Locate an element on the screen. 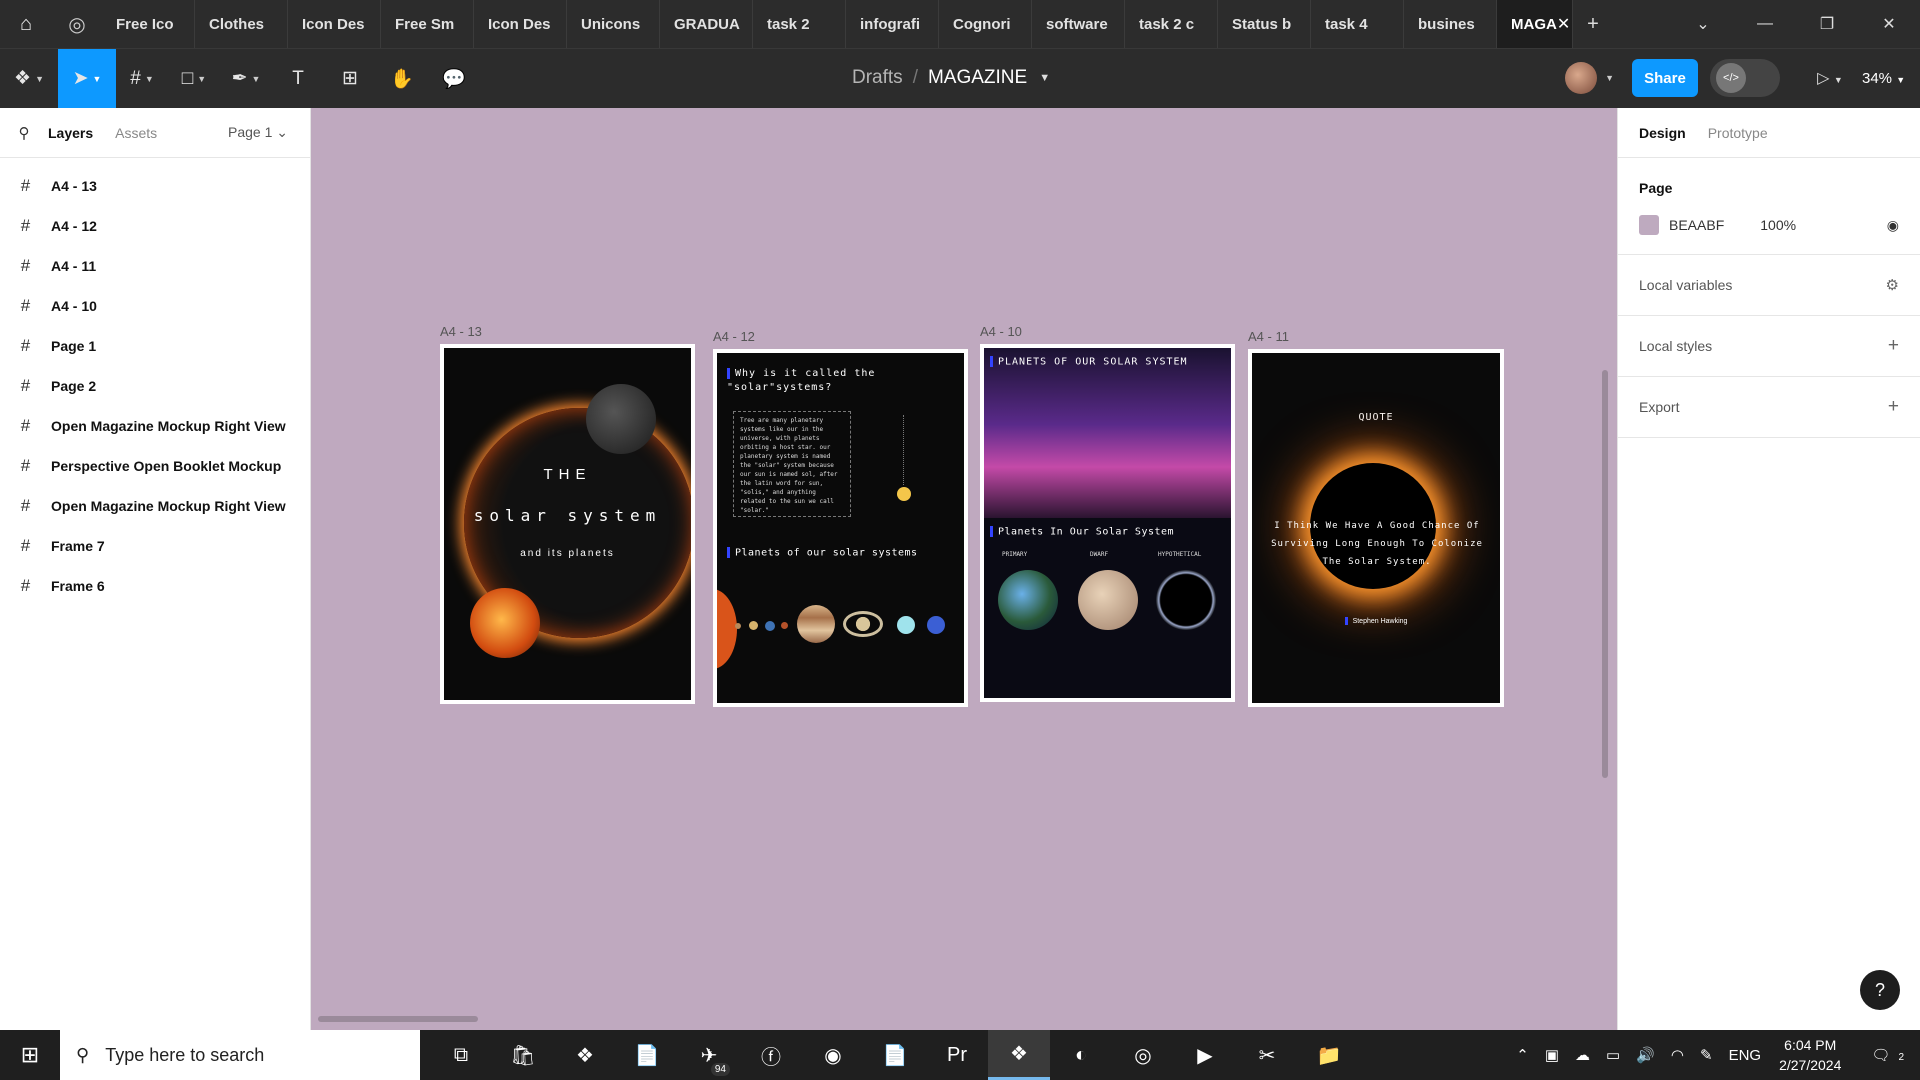 The width and height of the screenshot is (1920, 1080). frame-label: A4 - 11 is located at coordinates (1268, 336).